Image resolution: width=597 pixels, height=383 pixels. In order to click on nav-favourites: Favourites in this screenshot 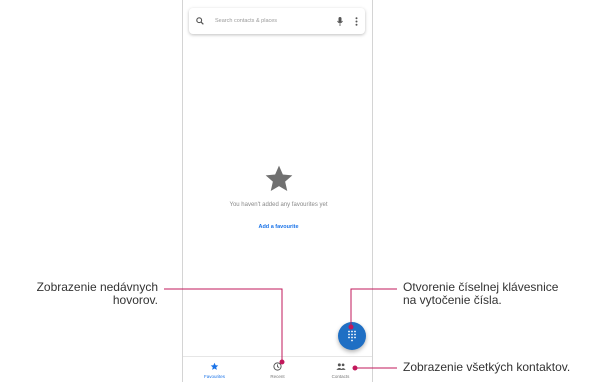, I will do `click(214, 370)`.